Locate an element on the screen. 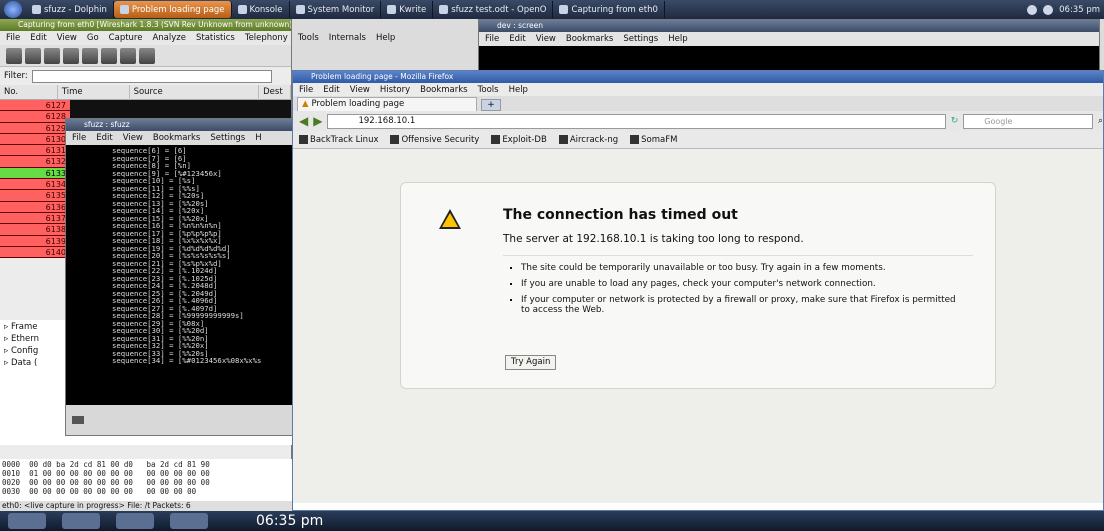  forward-icon: ▶ is located at coordinates (317, 121).